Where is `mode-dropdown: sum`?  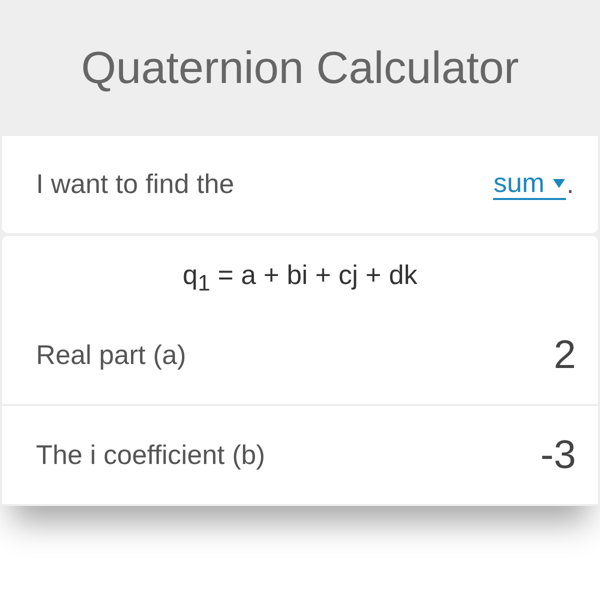
mode-dropdown: sum is located at coordinates (529, 184).